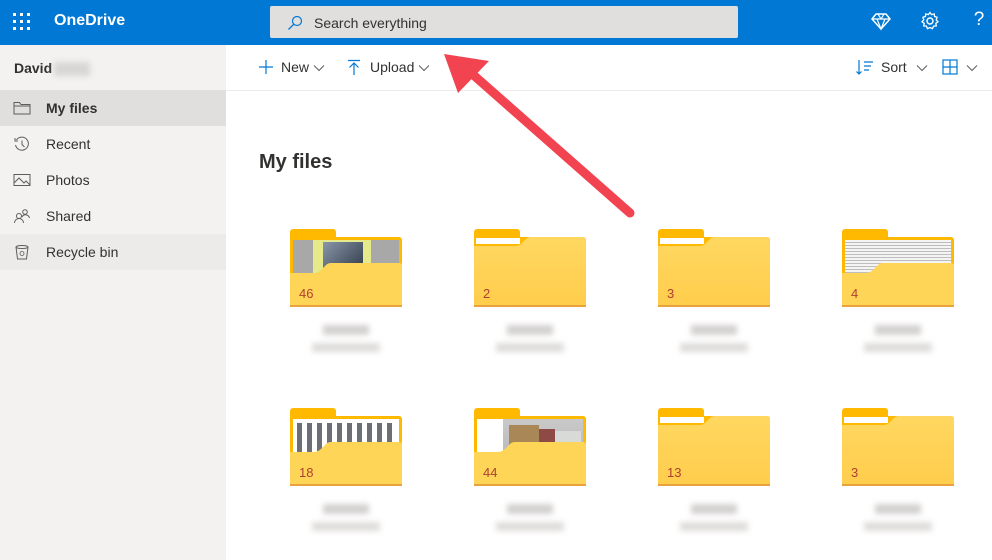 The width and height of the screenshot is (992, 560). Describe the element at coordinates (82, 252) in the screenshot. I see `sidebar-item-label: Recycle bin` at that location.